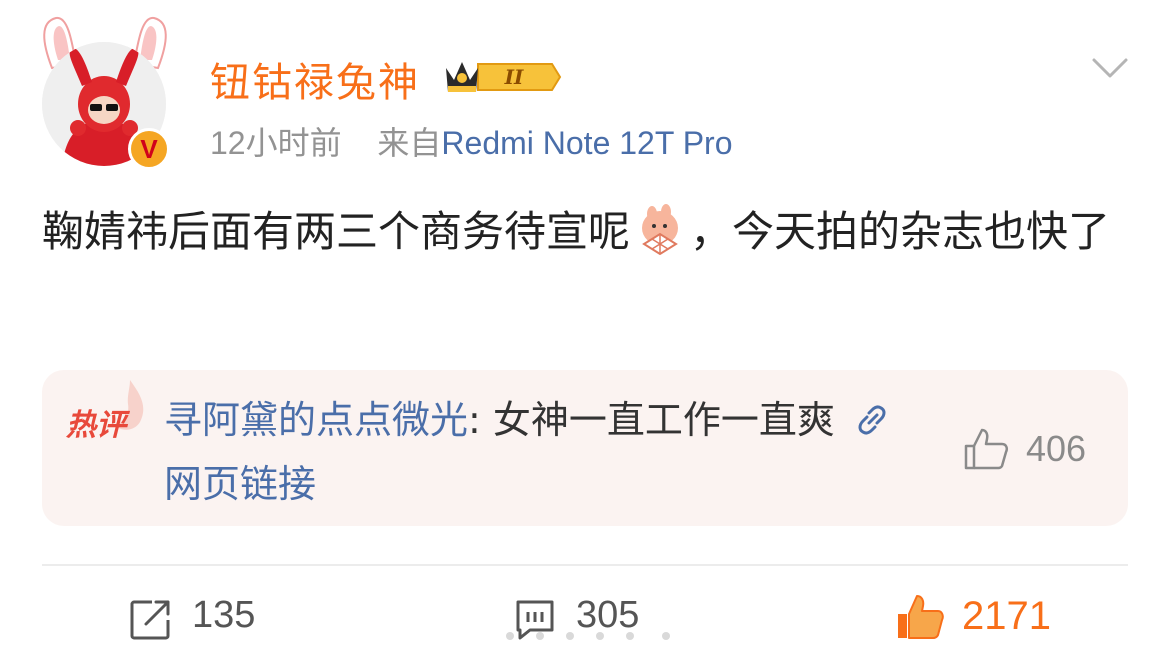 The image size is (1170, 663). Describe the element at coordinates (105, 93) in the screenshot. I see `avatar: V` at that location.